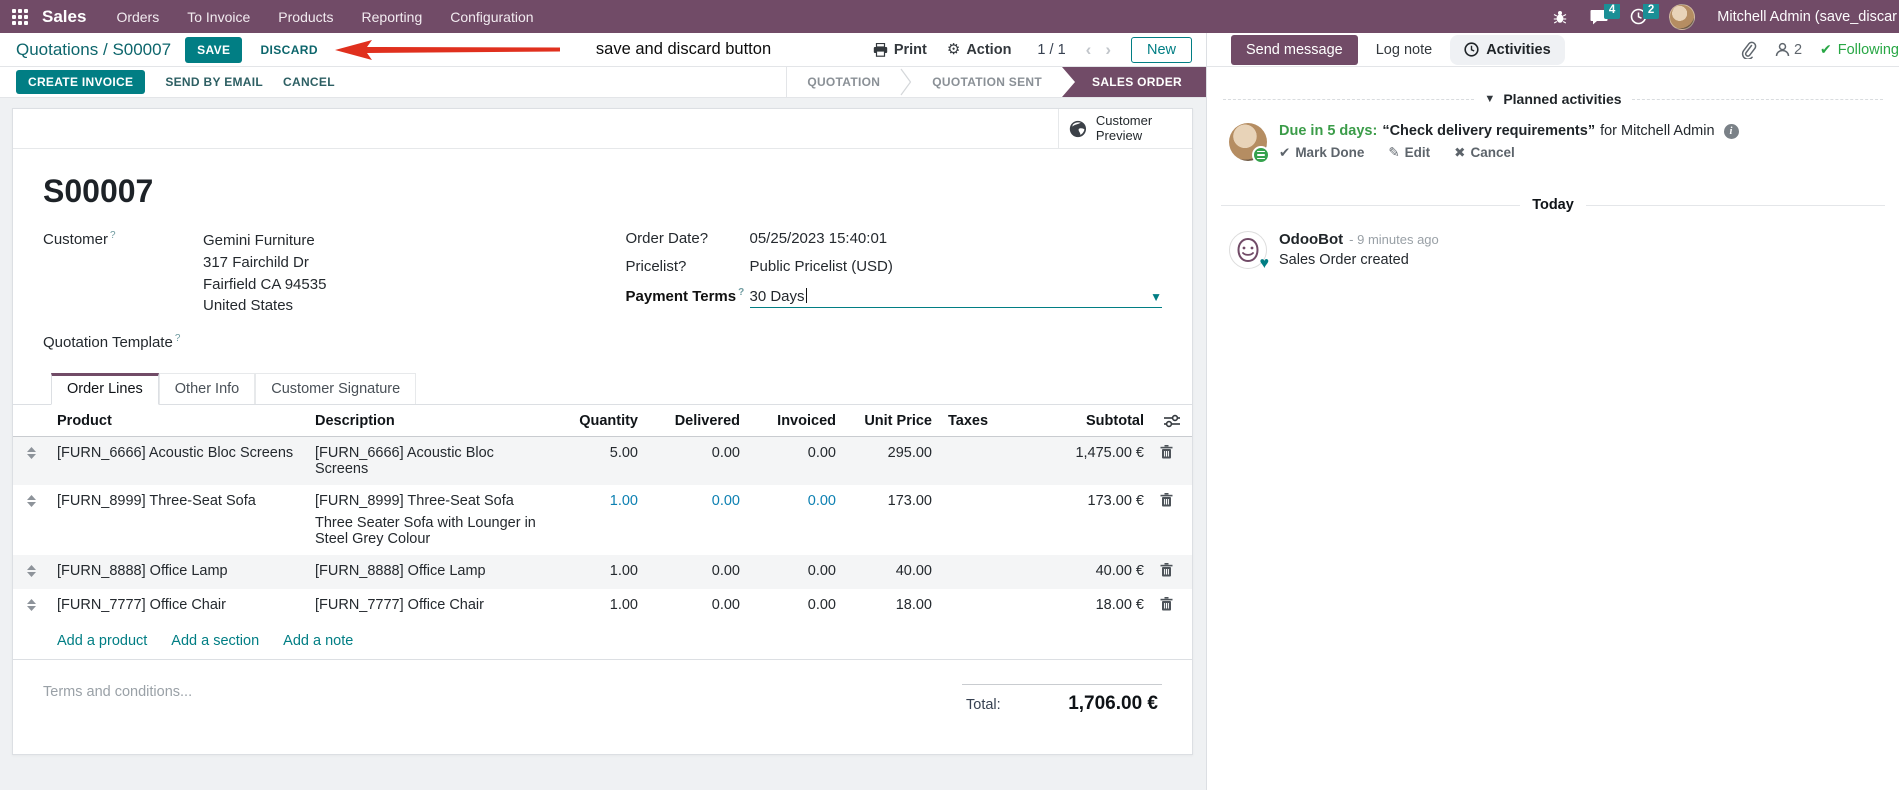  What do you see at coordinates (843, 82) in the screenshot?
I see `status-step-quotation: QUOTATION` at bounding box center [843, 82].